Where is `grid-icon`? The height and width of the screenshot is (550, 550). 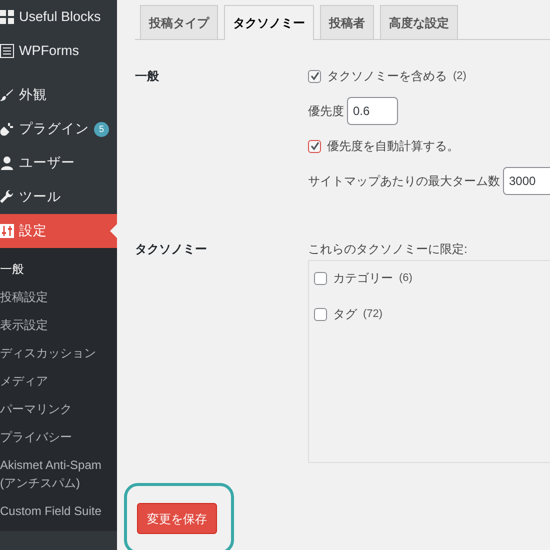
grid-icon is located at coordinates (7, 17).